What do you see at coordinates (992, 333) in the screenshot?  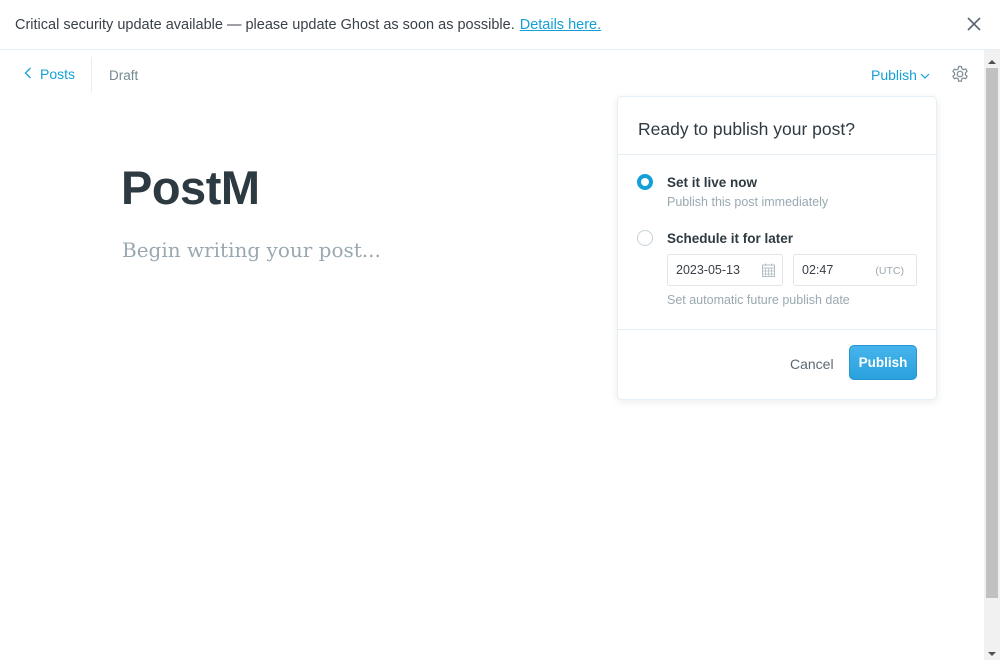 I see `scrollbar-thumb` at bounding box center [992, 333].